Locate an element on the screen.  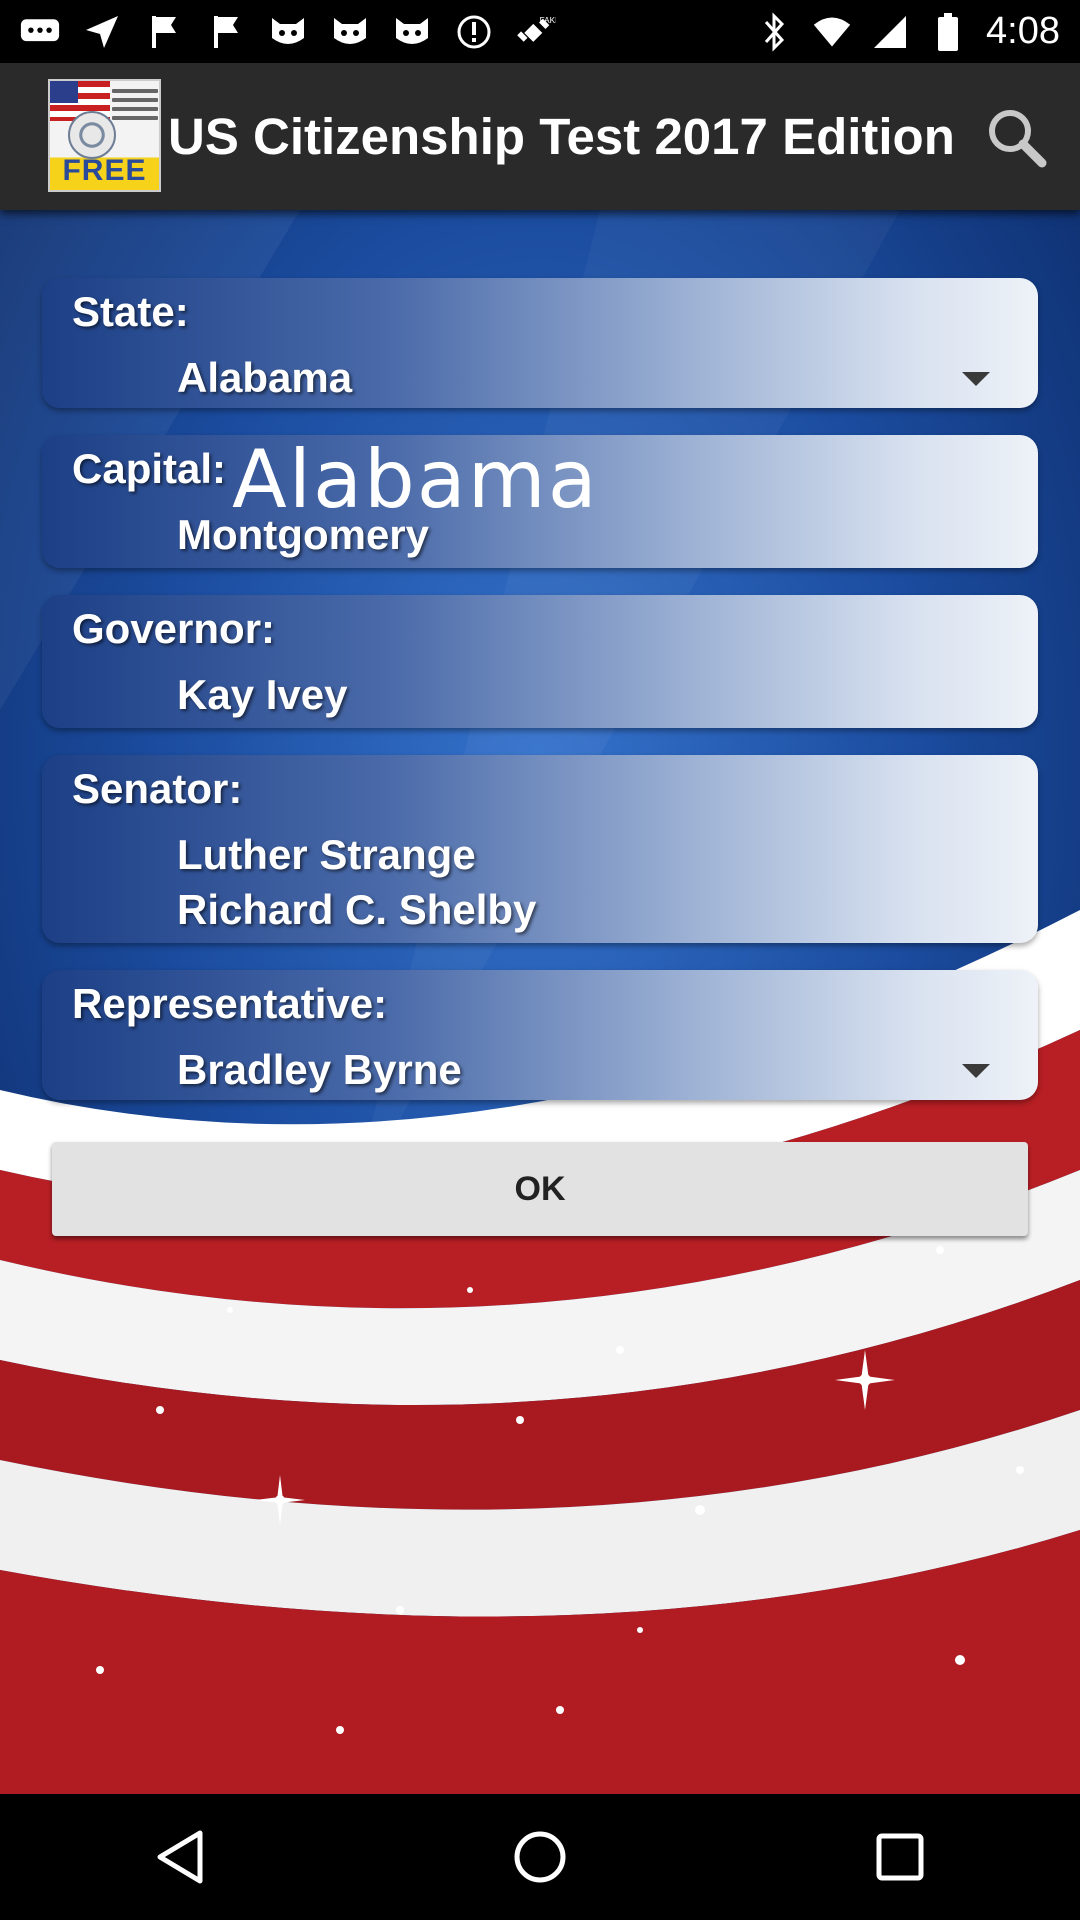
governor-value: Kay Ivey is located at coordinates (262, 694).